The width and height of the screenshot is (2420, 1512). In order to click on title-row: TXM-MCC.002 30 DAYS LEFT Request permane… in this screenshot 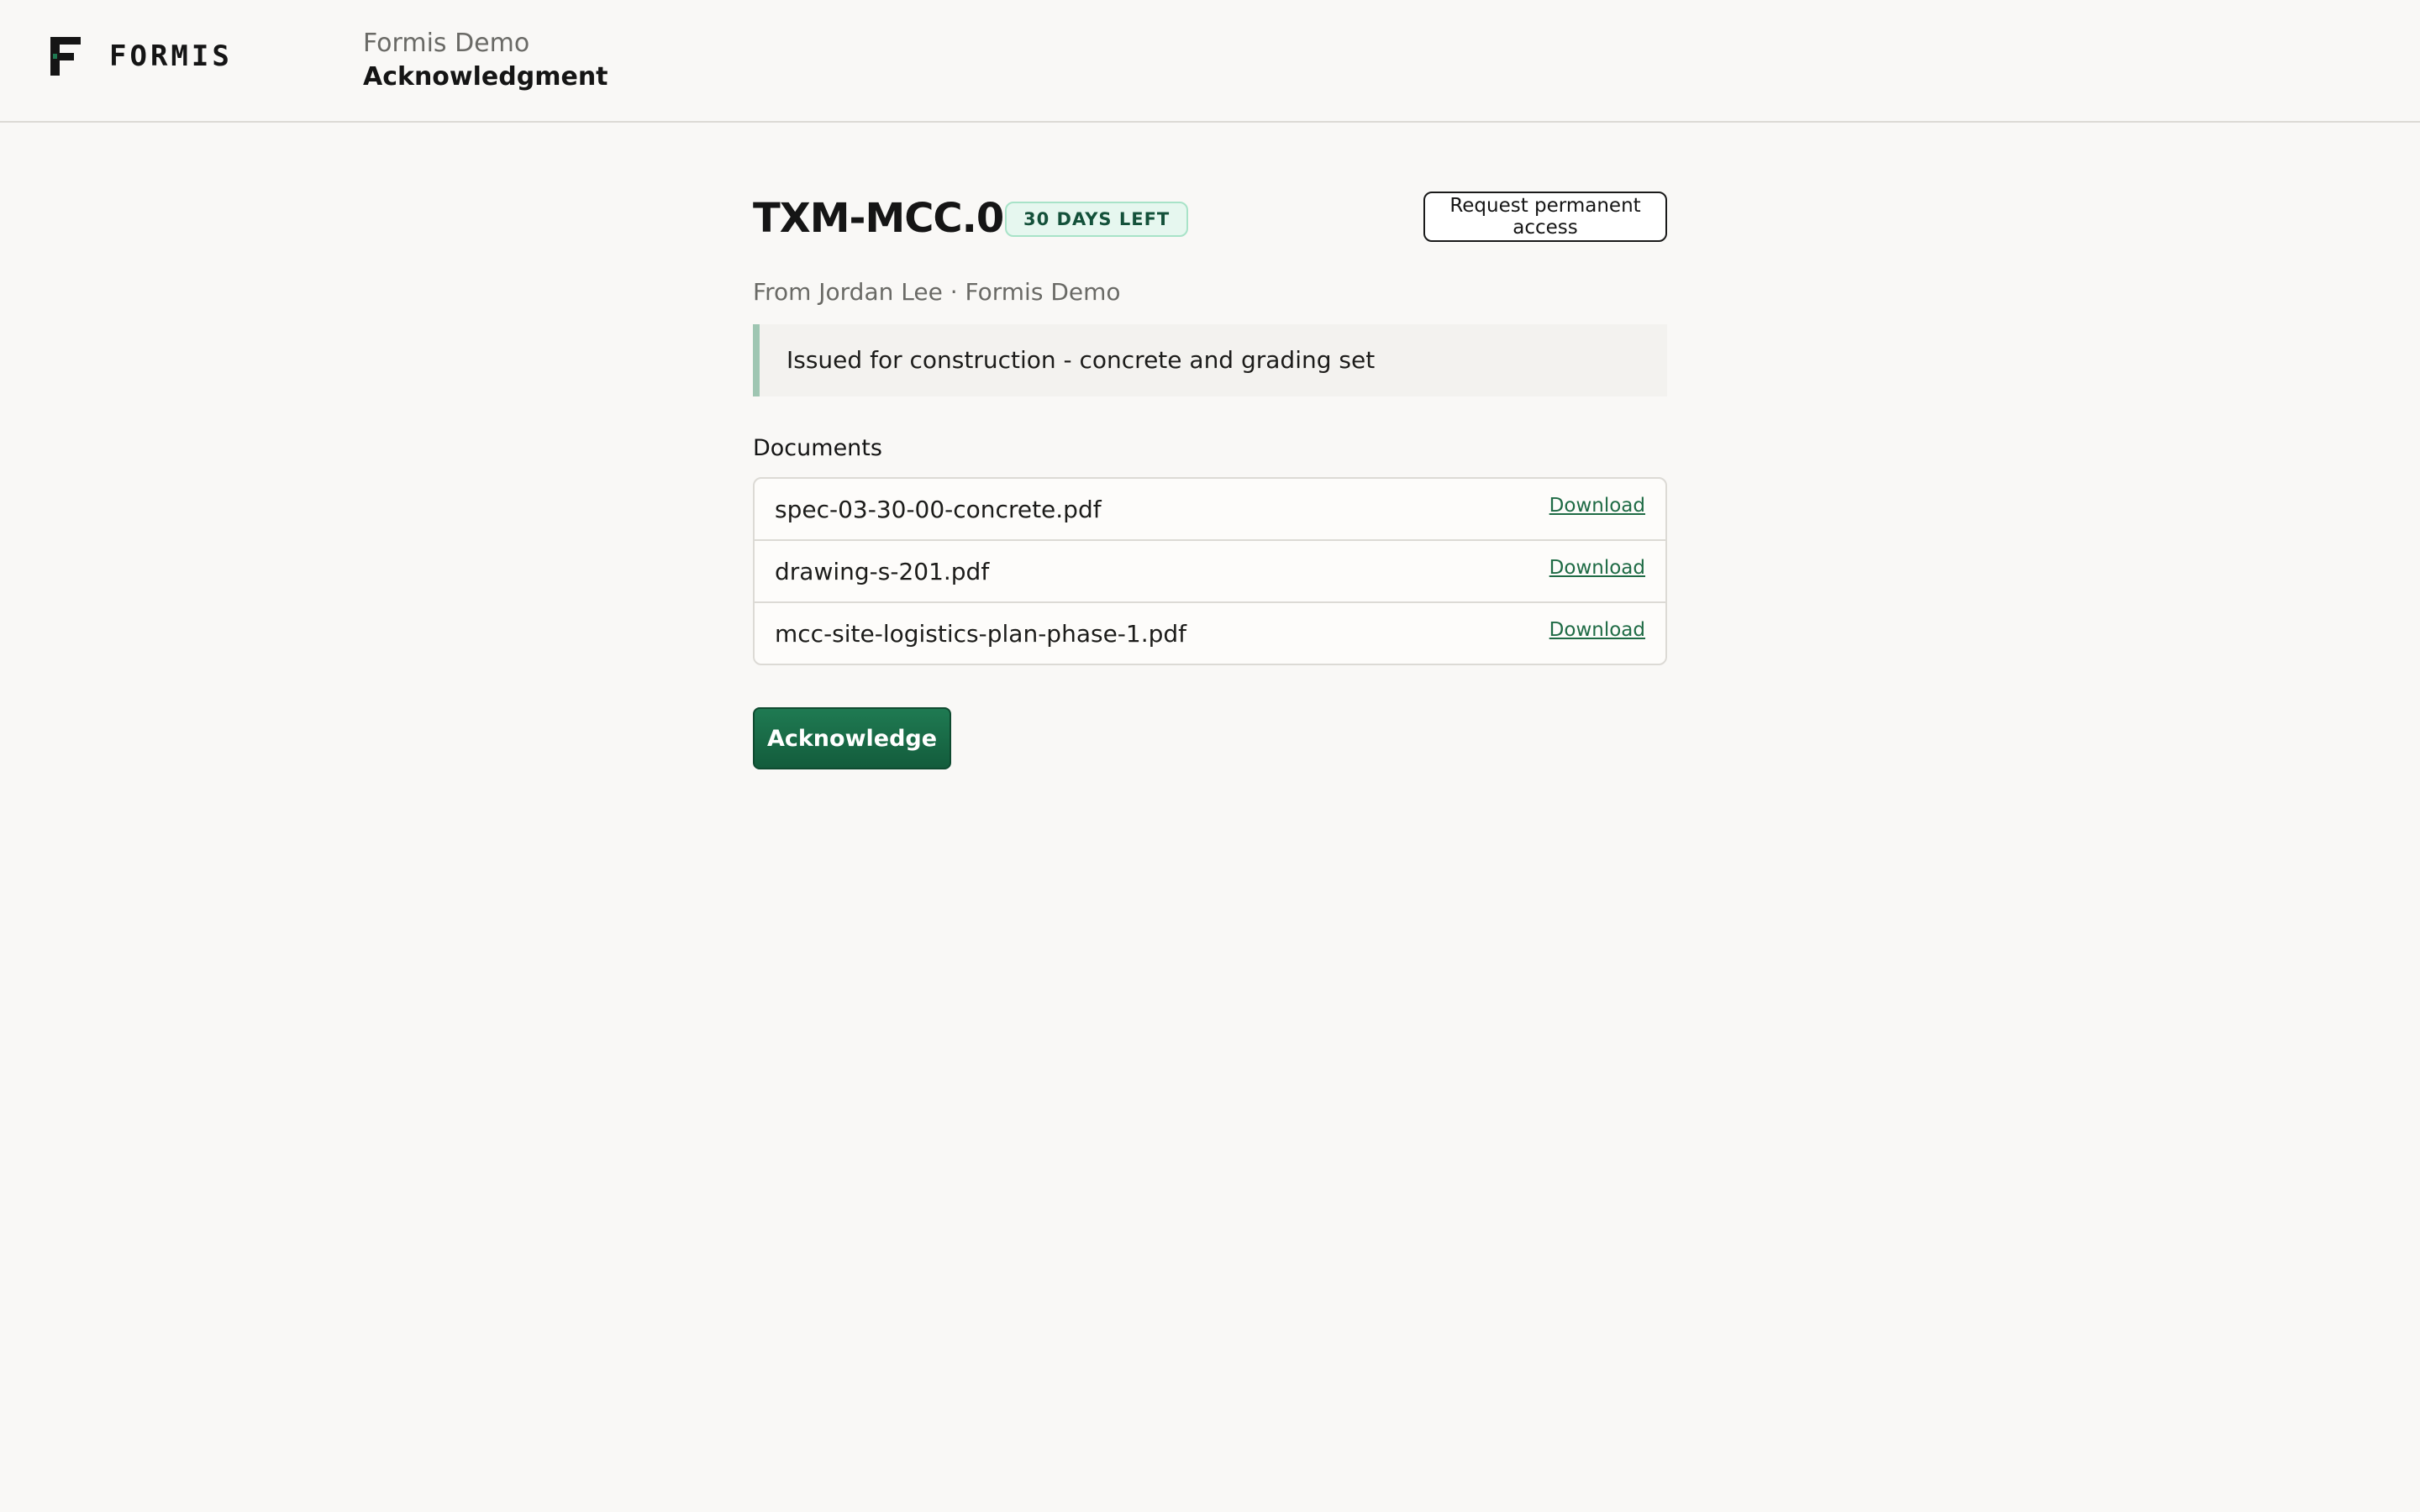, I will do `click(1210, 219)`.